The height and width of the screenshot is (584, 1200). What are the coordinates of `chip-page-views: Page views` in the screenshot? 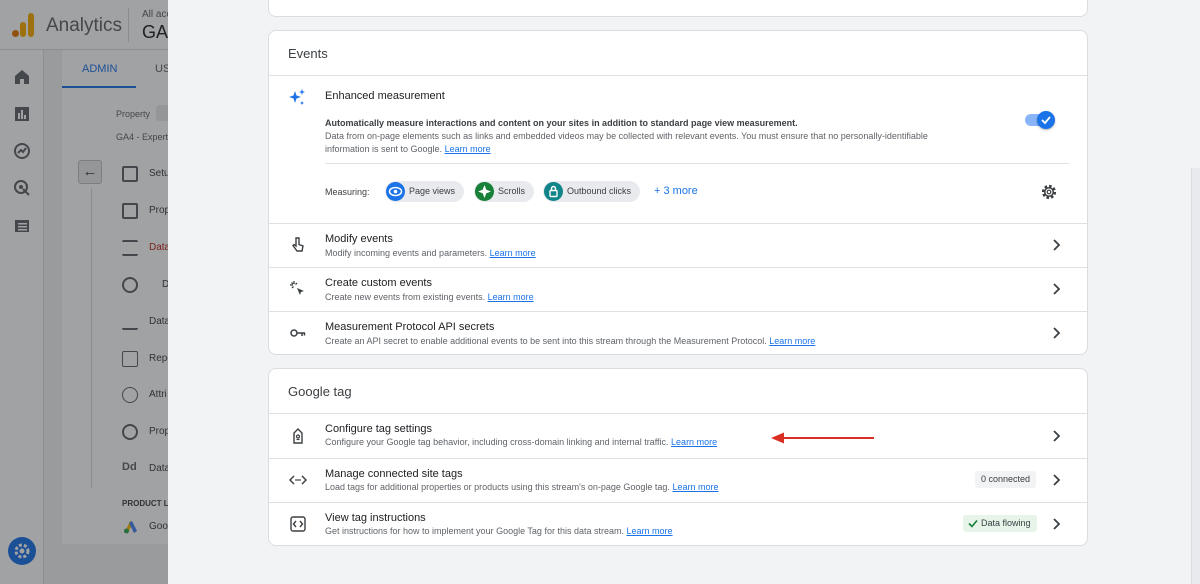 It's located at (425, 191).